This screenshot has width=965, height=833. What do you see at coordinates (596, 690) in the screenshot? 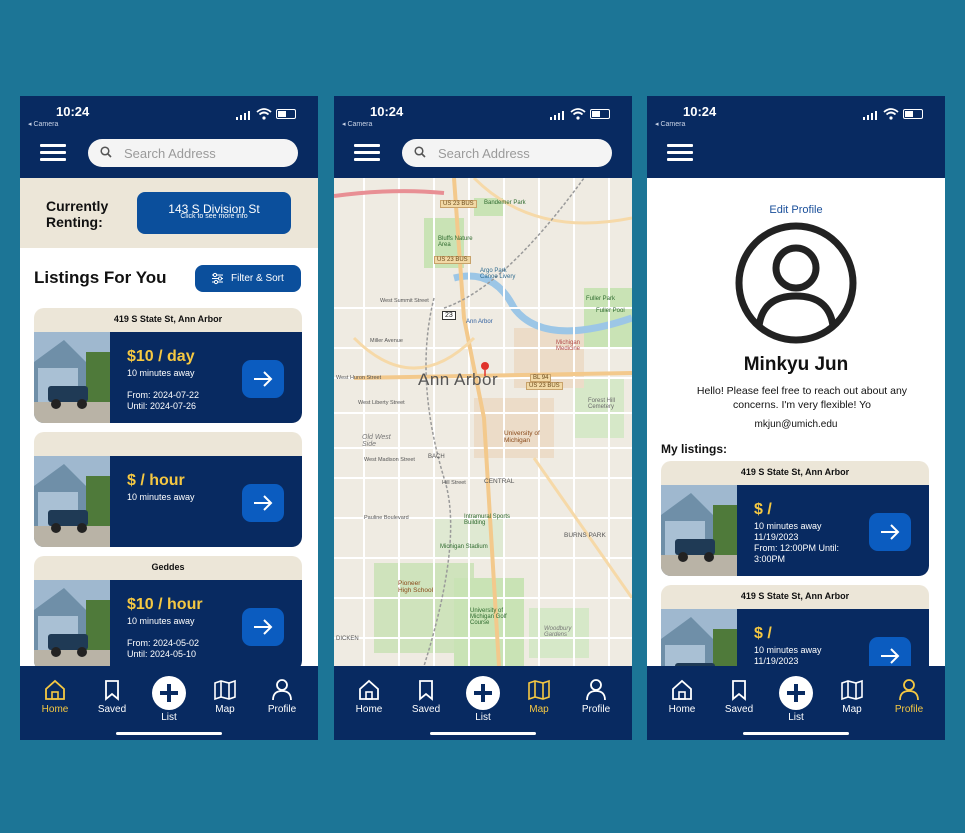
I see `user-icon` at bounding box center [596, 690].